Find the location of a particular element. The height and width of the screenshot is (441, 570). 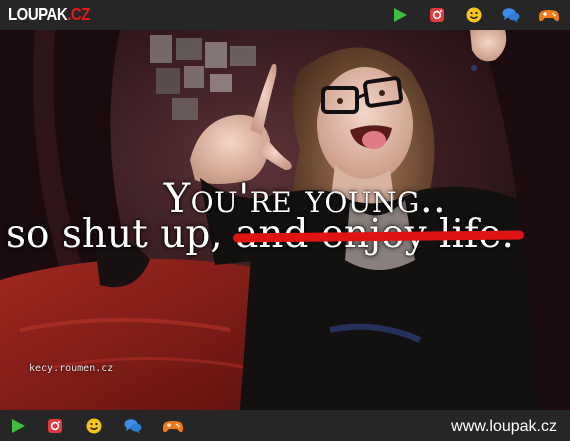

site-url-link: www.loupak.cz is located at coordinates (504, 427).